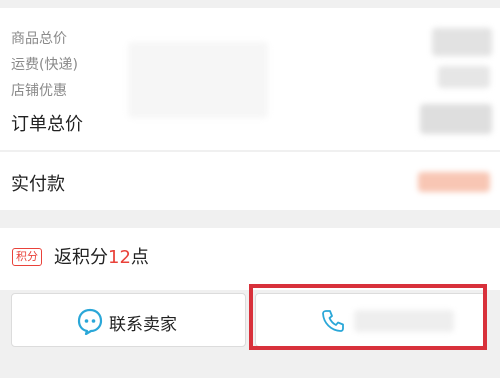 This screenshot has width=500, height=378. I want to click on paid-label: 实付款, so click(38, 184).